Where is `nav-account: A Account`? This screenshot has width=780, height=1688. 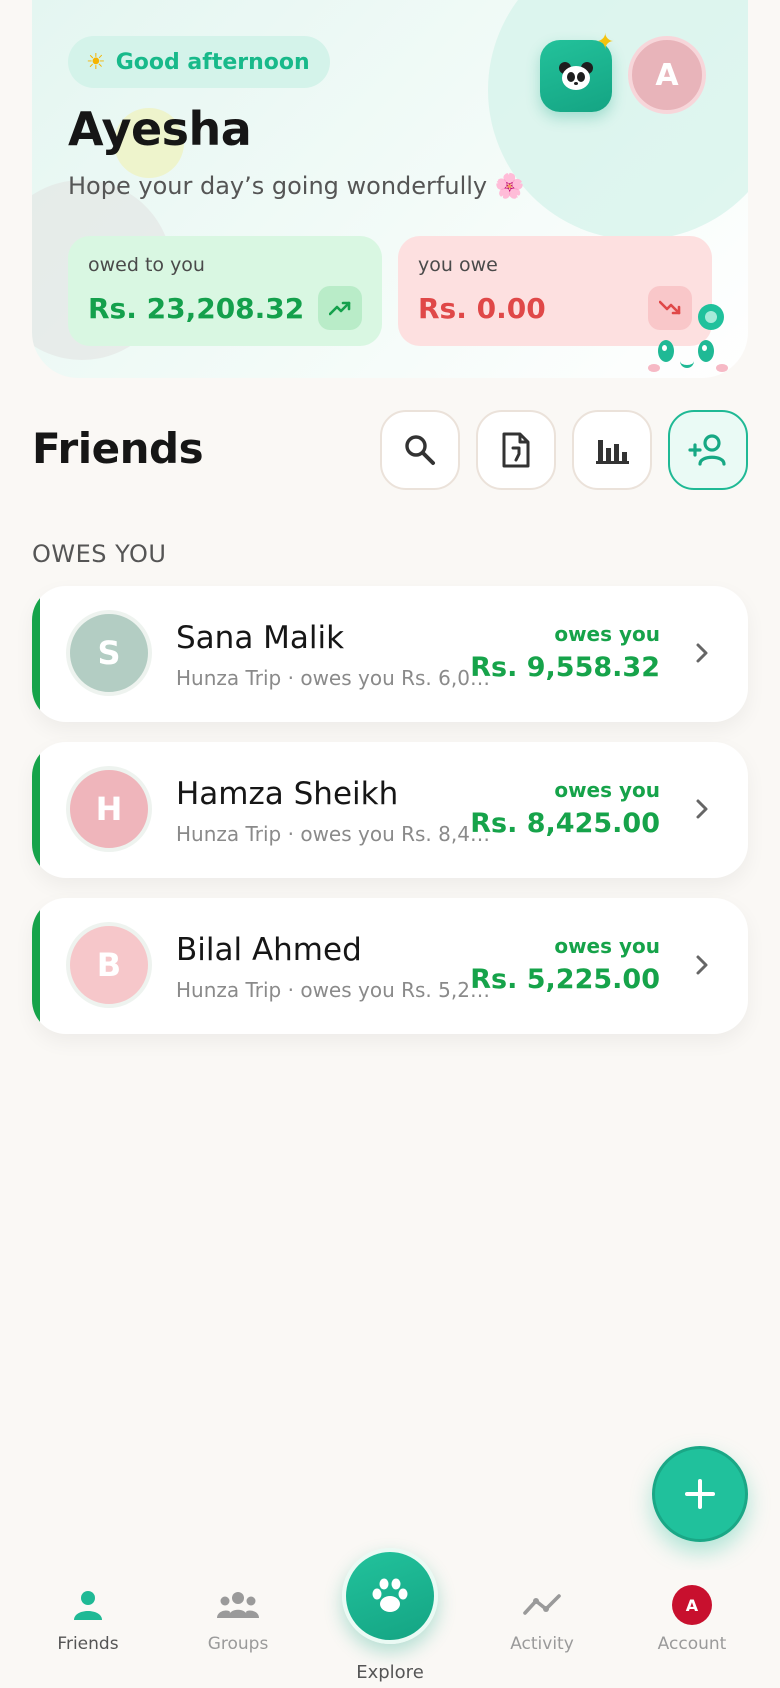 nav-account: A Account is located at coordinates (692, 1617).